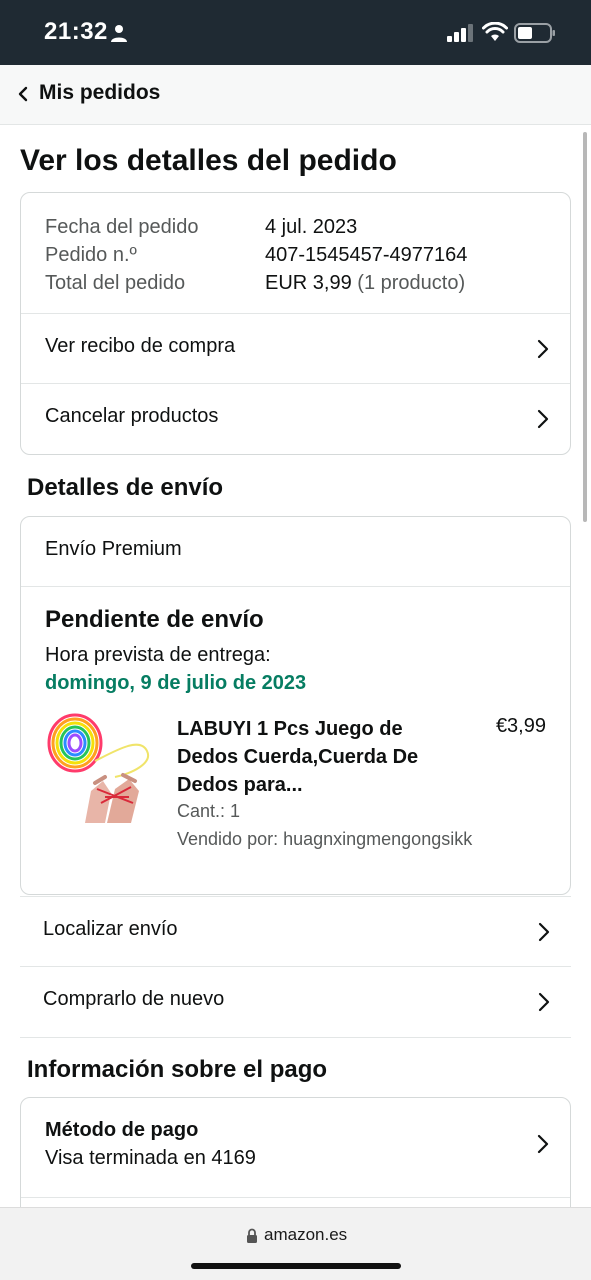  Describe the element at coordinates (122, 227) in the screenshot. I see `order-date-label: Fecha del pedido` at that location.